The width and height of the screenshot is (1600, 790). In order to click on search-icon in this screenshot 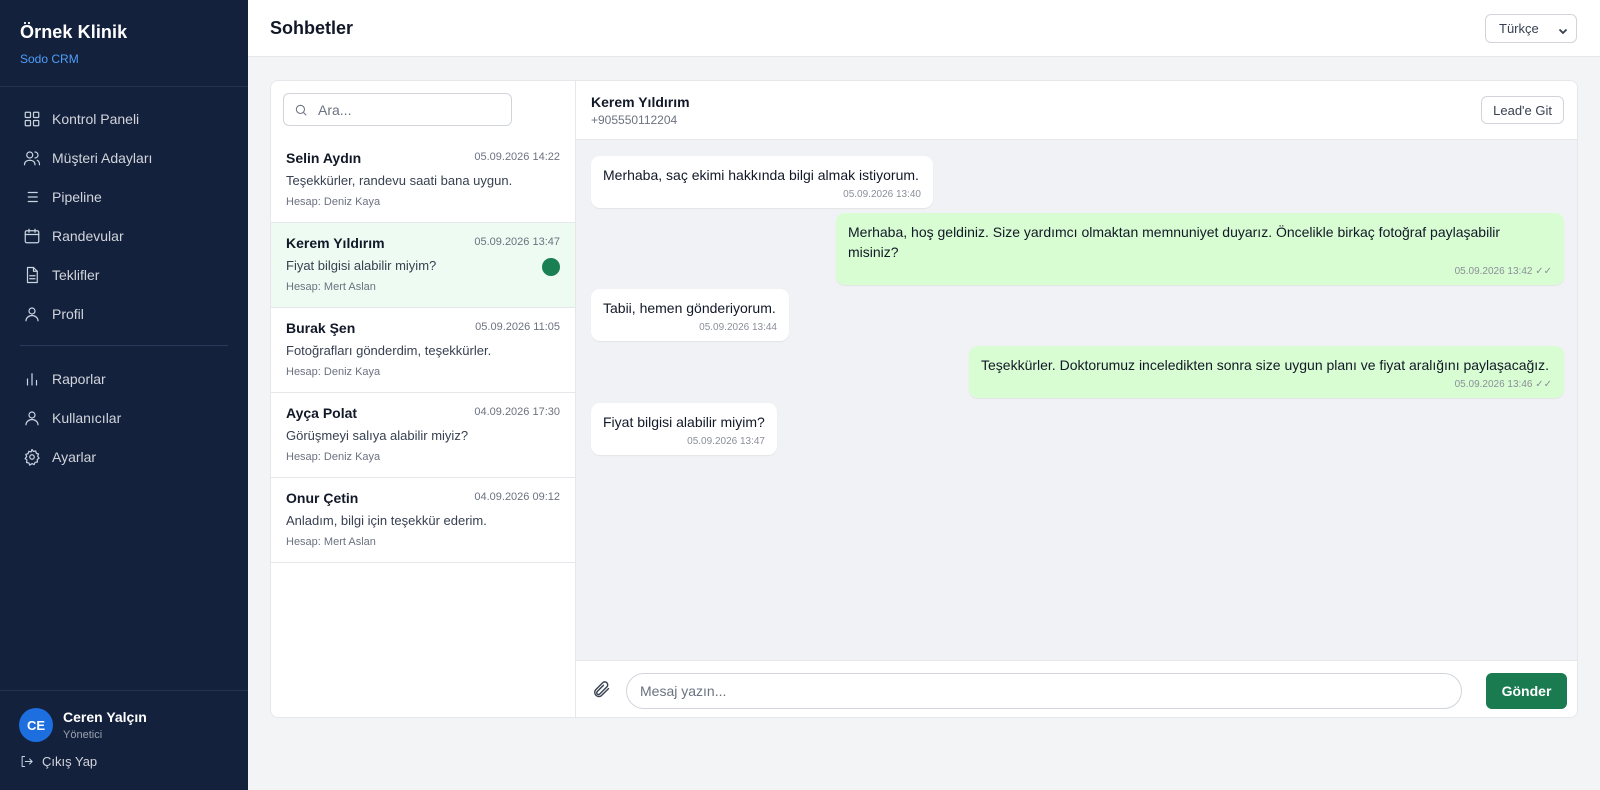, I will do `click(301, 110)`.